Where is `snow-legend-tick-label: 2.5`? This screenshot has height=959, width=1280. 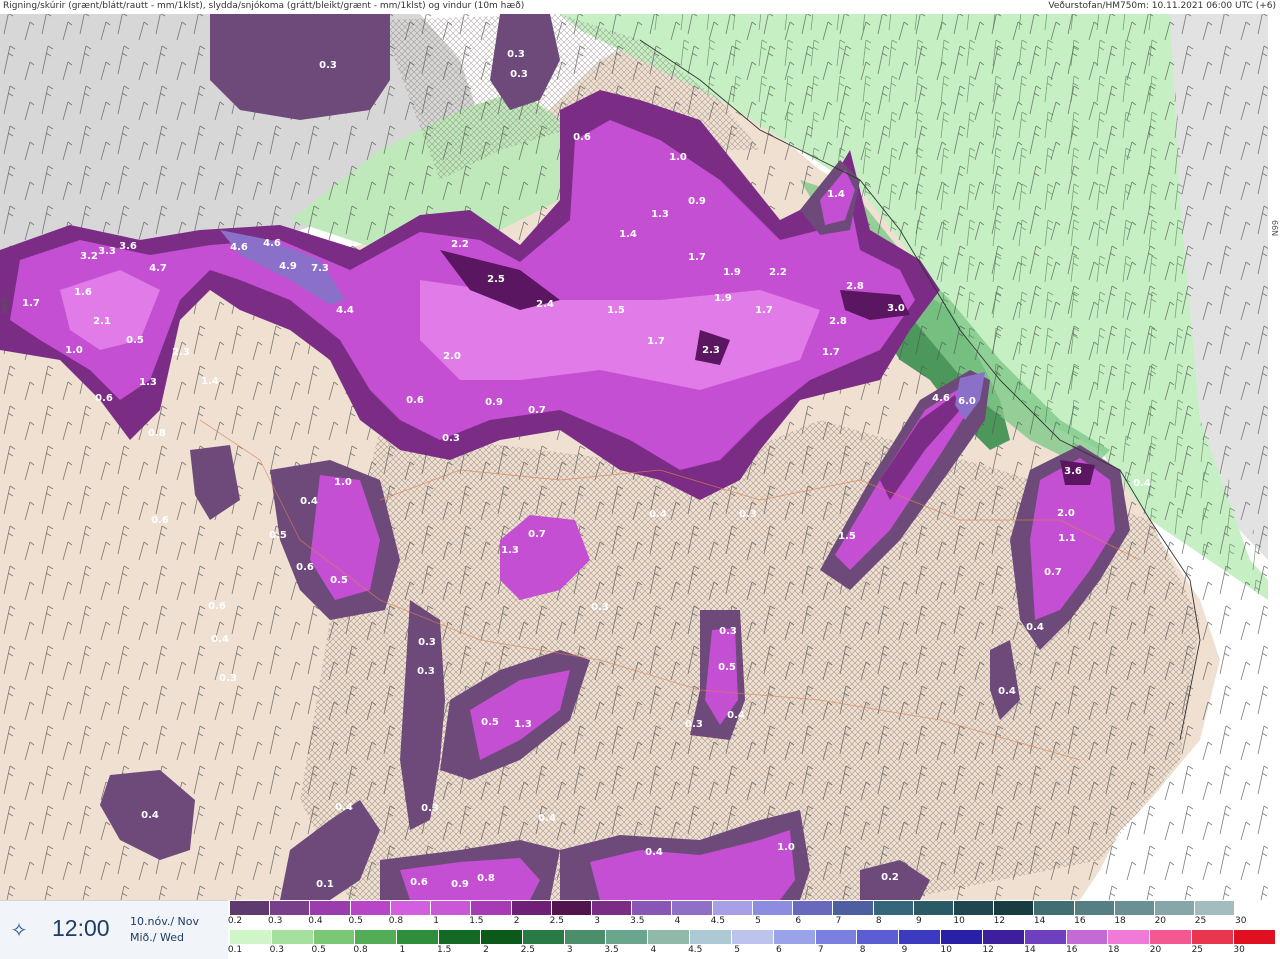
snow-legend-tick-label: 2.5 is located at coordinates (557, 921).